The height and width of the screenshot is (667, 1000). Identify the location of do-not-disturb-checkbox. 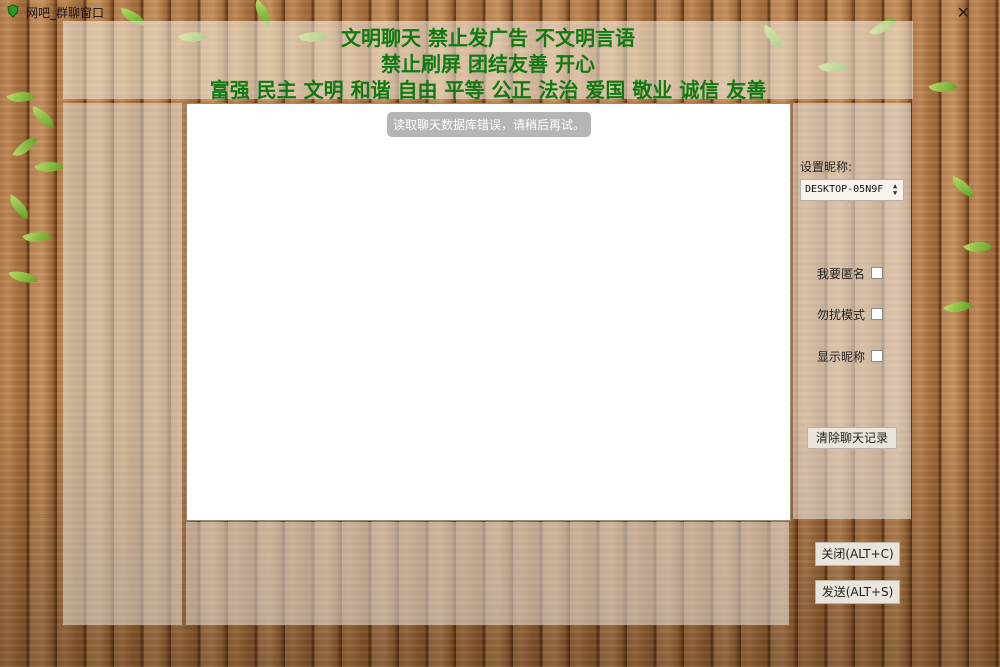
(877, 314).